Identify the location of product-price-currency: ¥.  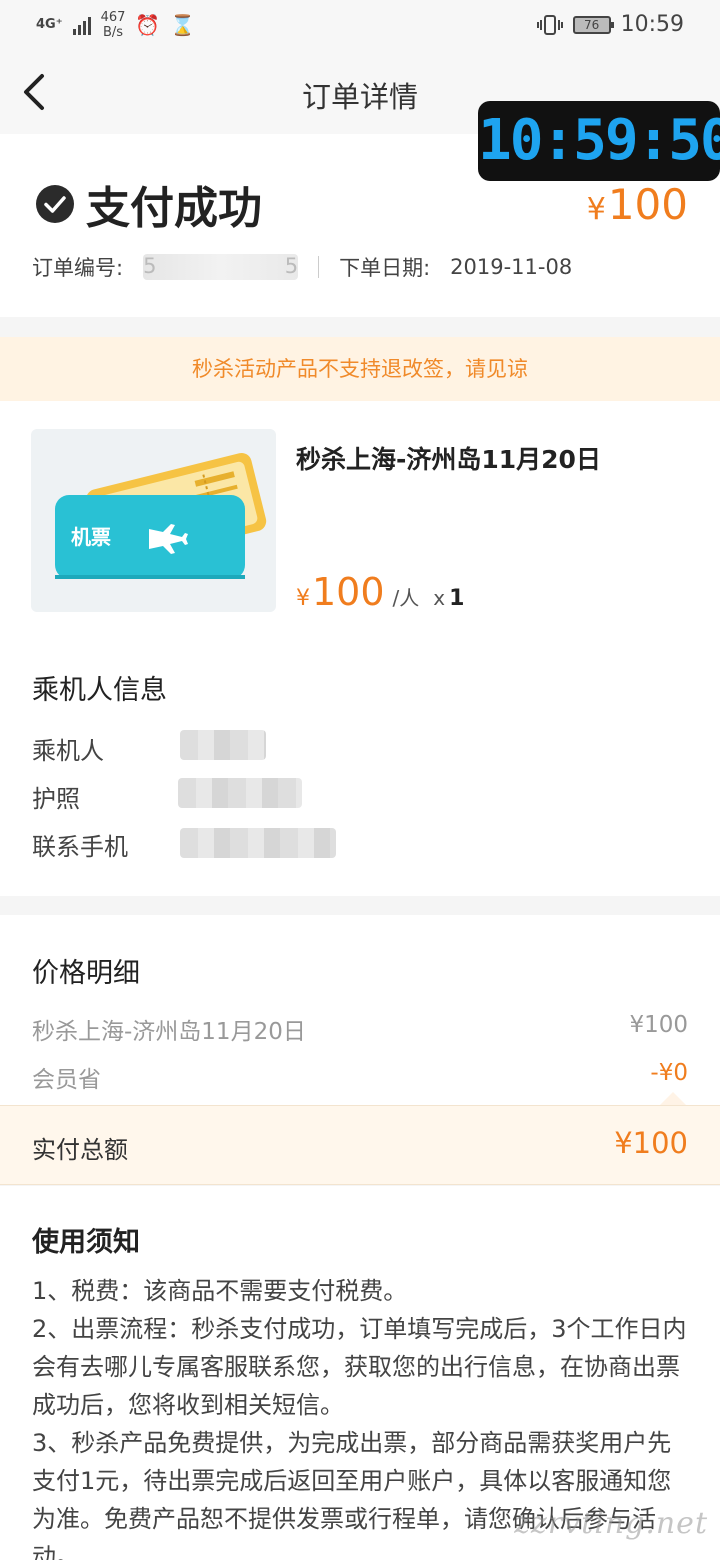
(303, 598).